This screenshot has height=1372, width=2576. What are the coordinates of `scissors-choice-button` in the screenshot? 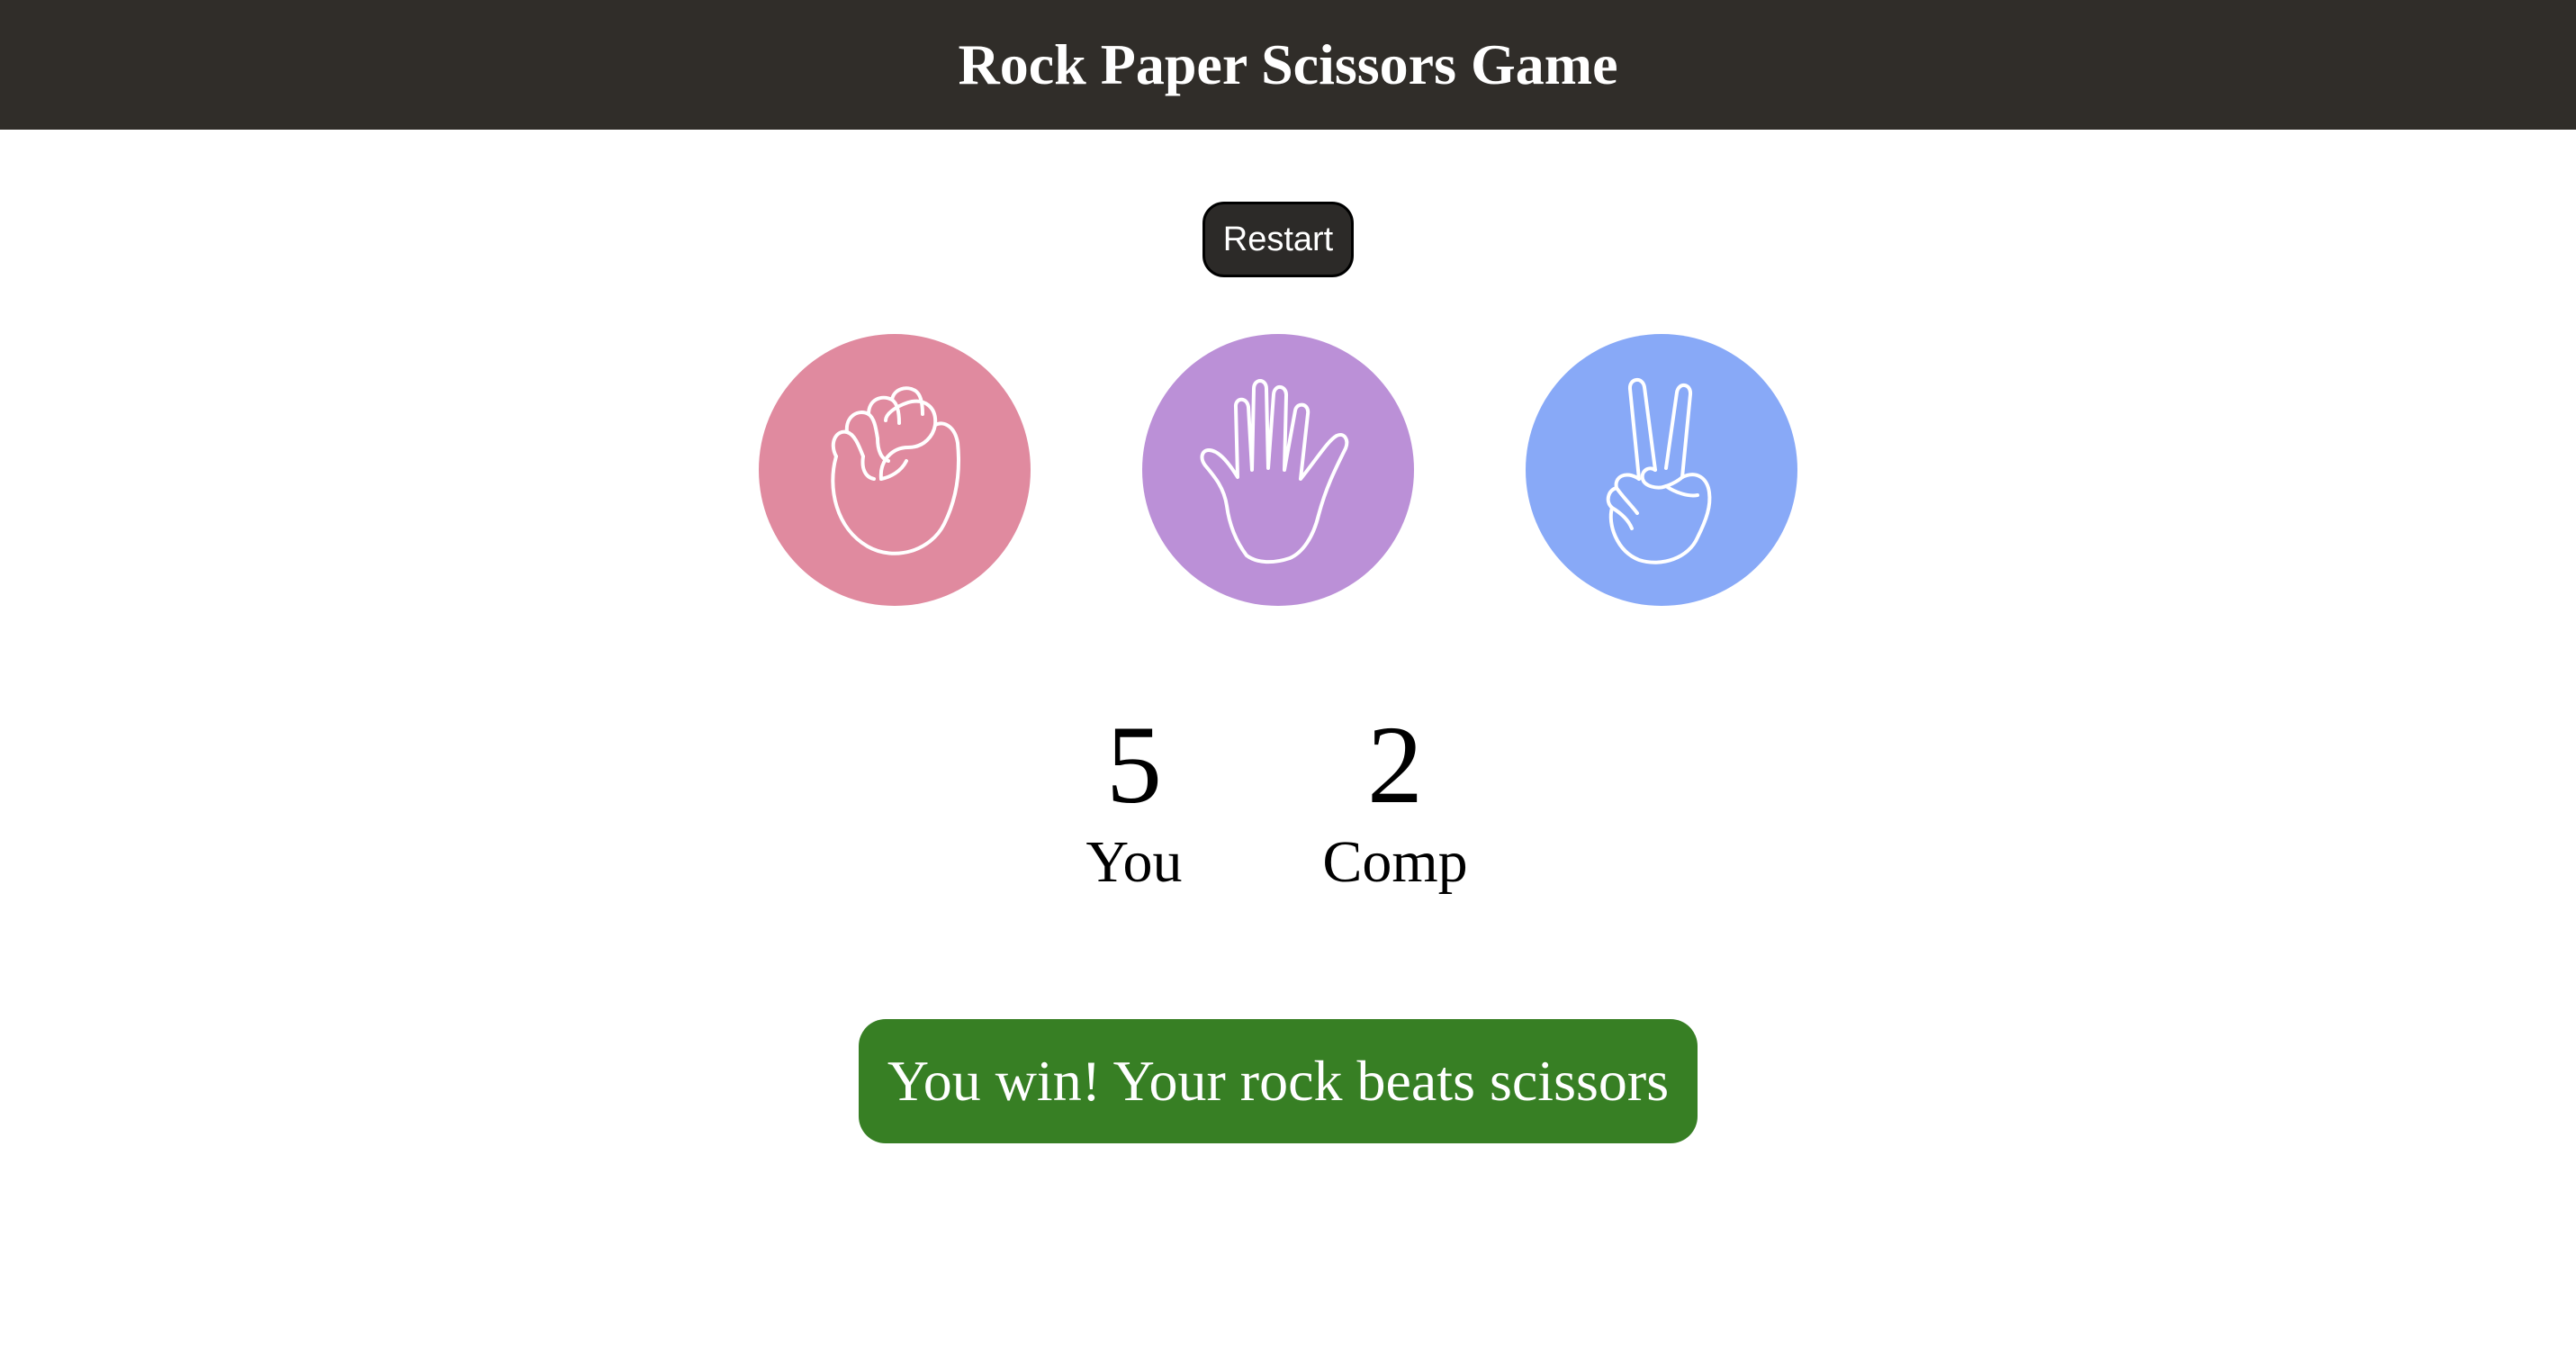 It's located at (1661, 470).